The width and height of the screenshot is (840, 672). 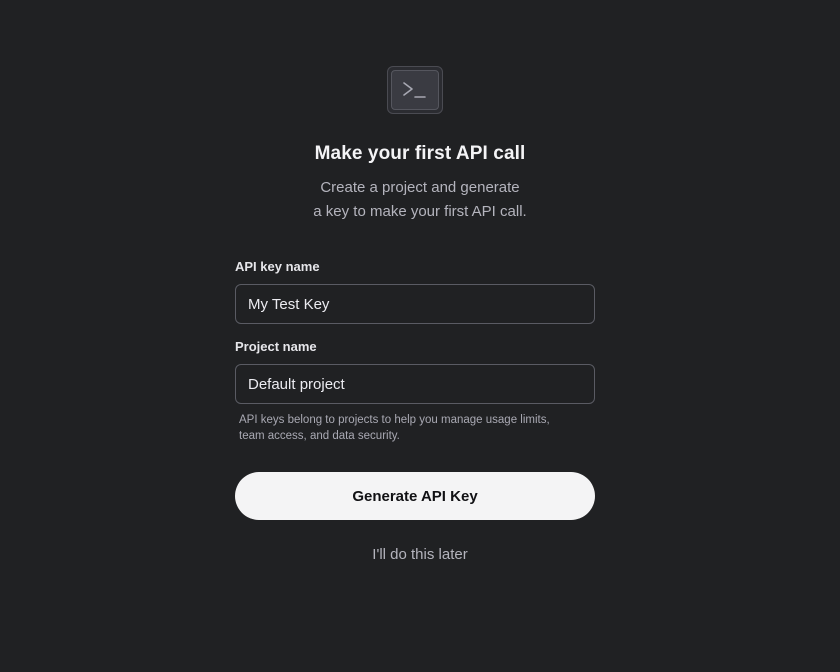 What do you see at coordinates (276, 346) in the screenshot?
I see `project-name-label: Project name` at bounding box center [276, 346].